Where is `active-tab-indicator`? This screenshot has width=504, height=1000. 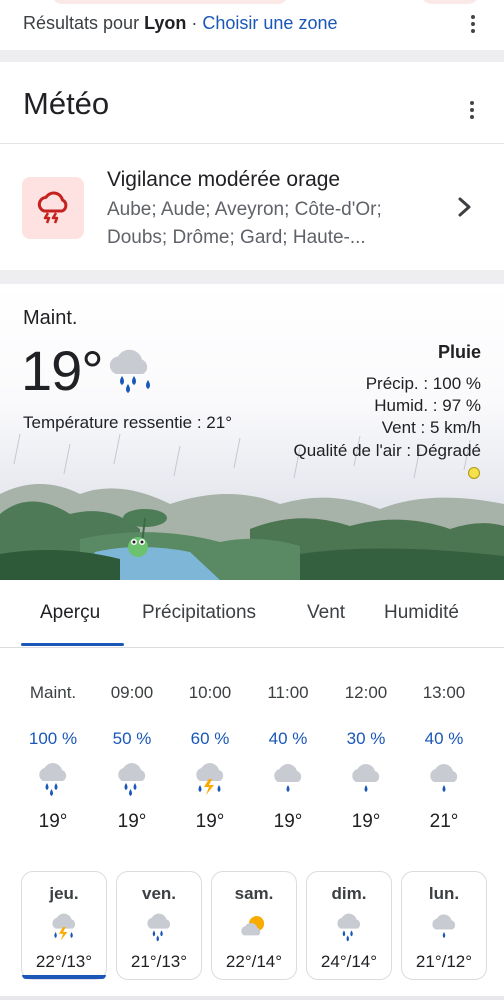
active-tab-indicator is located at coordinates (72, 644).